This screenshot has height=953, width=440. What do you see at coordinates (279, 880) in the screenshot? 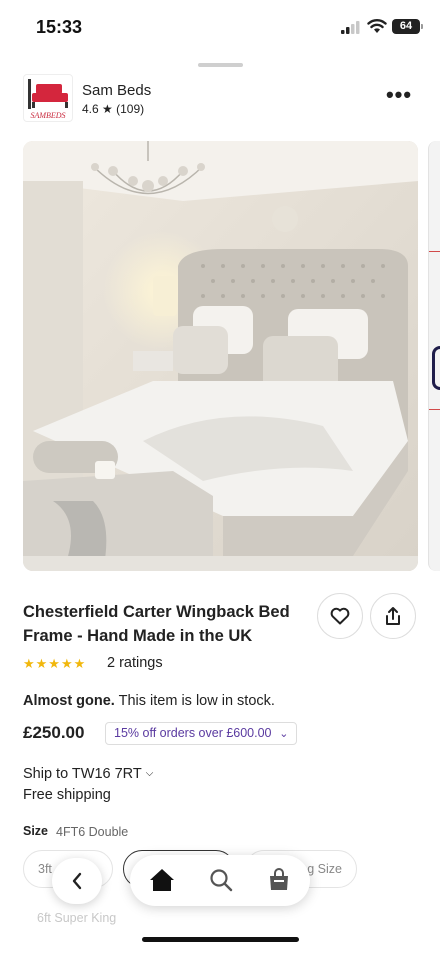
I see `cart-icon` at bounding box center [279, 880].